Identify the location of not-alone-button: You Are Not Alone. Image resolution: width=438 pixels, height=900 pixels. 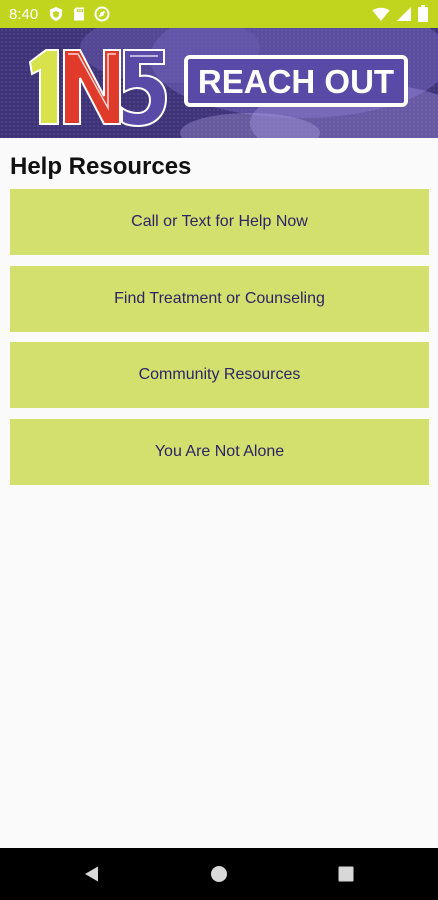
(219, 452).